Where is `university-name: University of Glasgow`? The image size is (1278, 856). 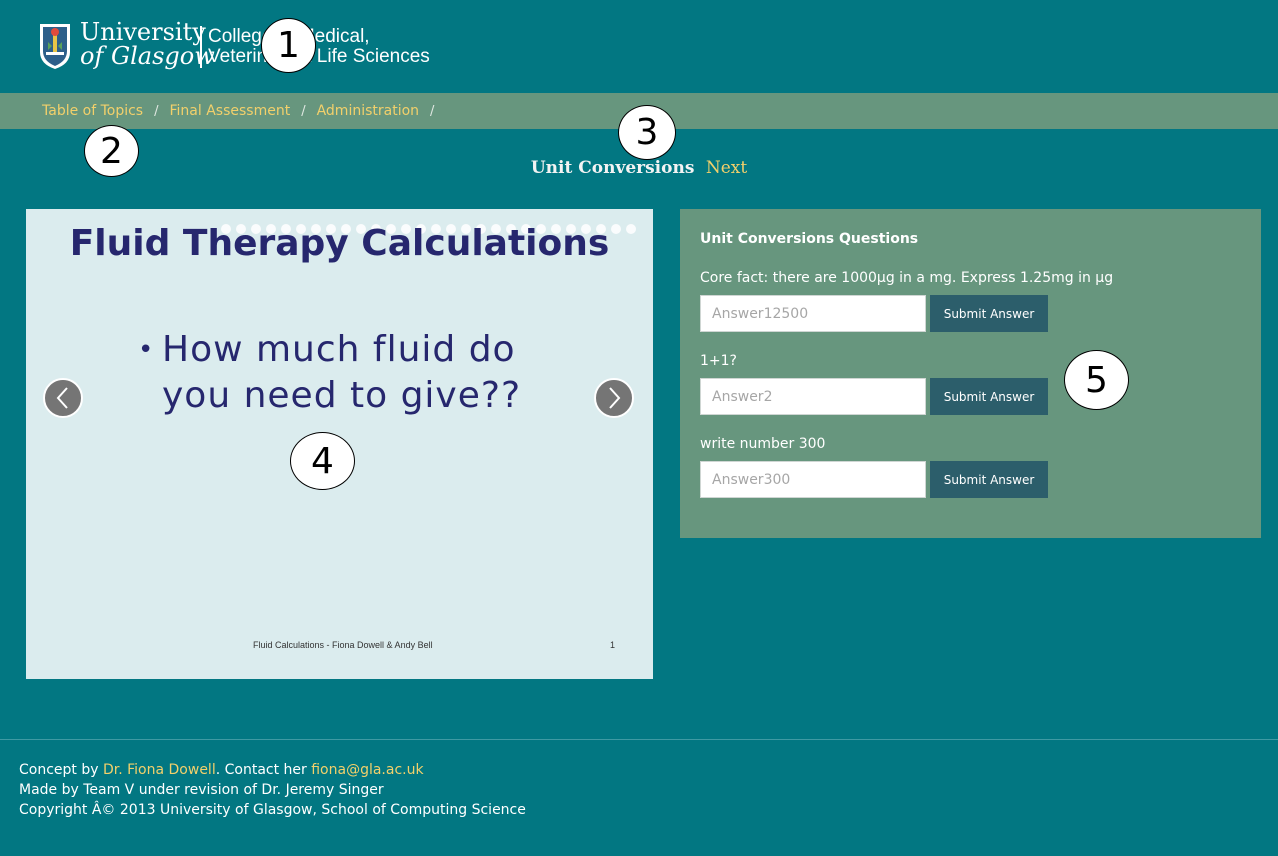
university-name: University of Glasgow is located at coordinates (147, 44).